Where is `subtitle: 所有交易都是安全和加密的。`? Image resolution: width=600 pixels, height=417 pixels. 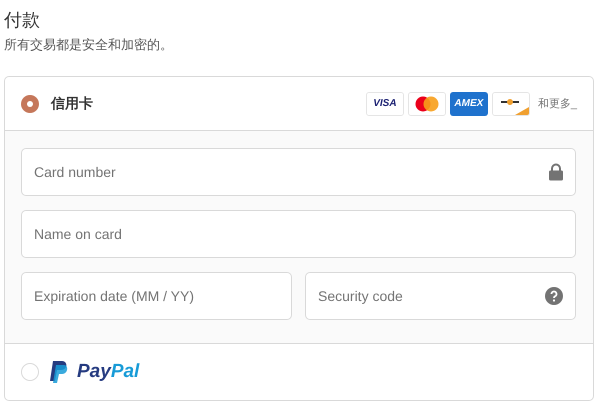 subtitle: 所有交易都是安全和加密的。 is located at coordinates (89, 45).